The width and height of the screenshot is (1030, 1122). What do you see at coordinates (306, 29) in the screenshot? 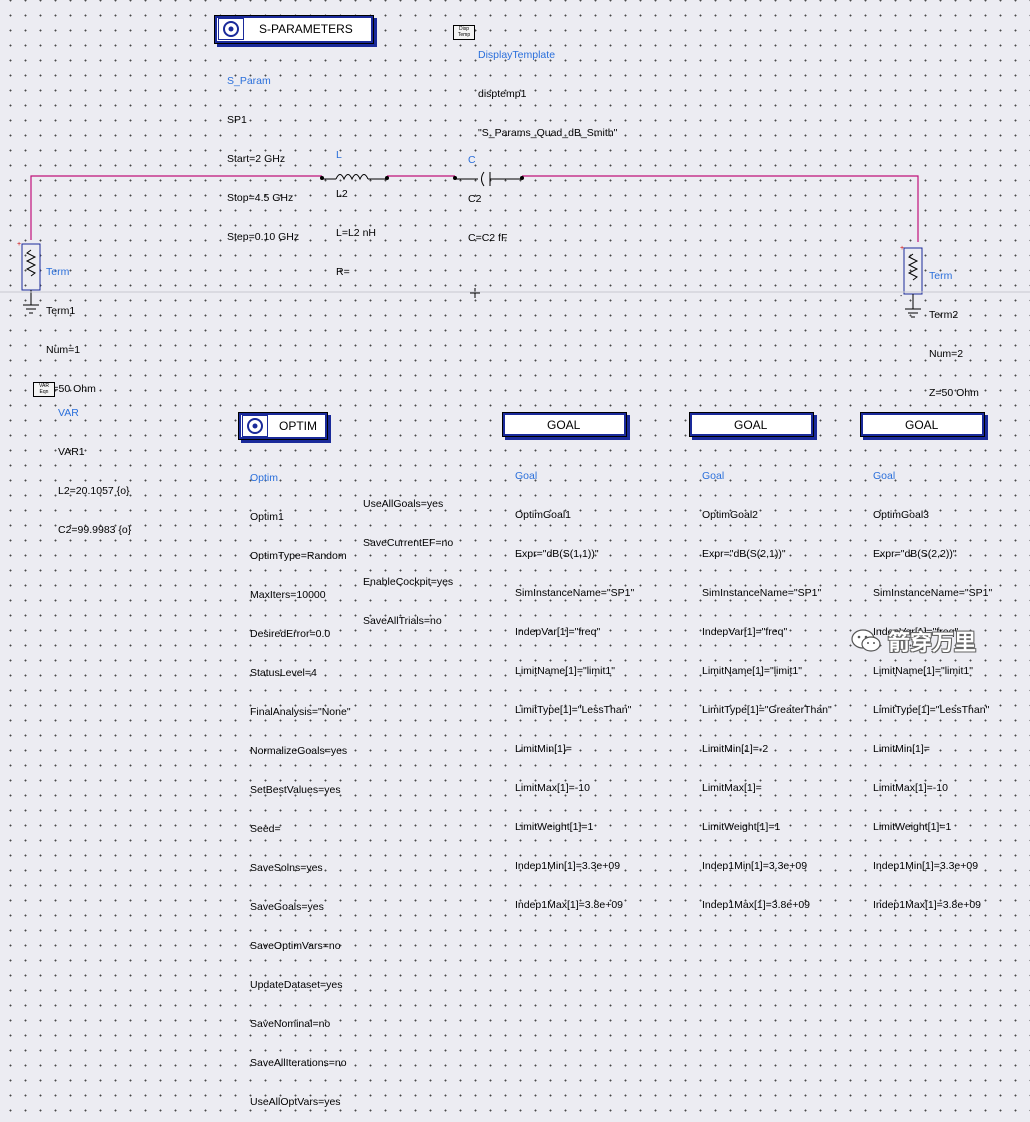
I see `s-parameters-title: S-PARAMETERS` at bounding box center [306, 29].